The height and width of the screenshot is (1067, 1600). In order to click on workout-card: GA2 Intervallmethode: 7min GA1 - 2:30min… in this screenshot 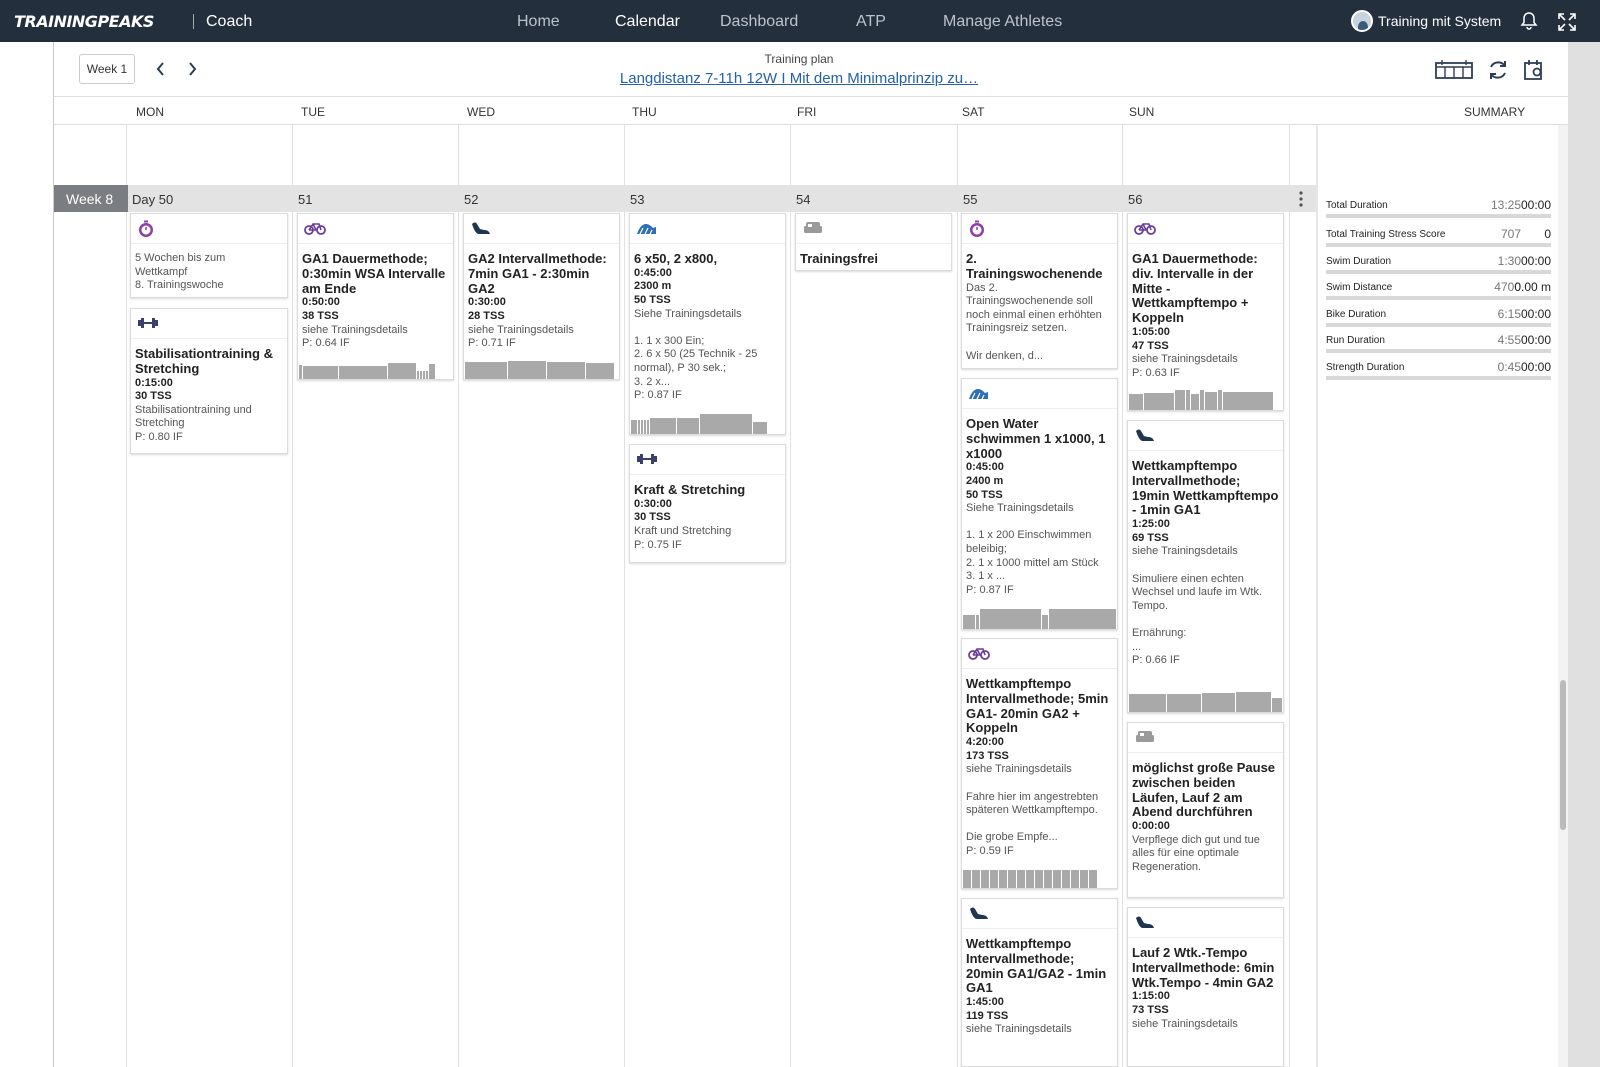, I will do `click(541, 296)`.